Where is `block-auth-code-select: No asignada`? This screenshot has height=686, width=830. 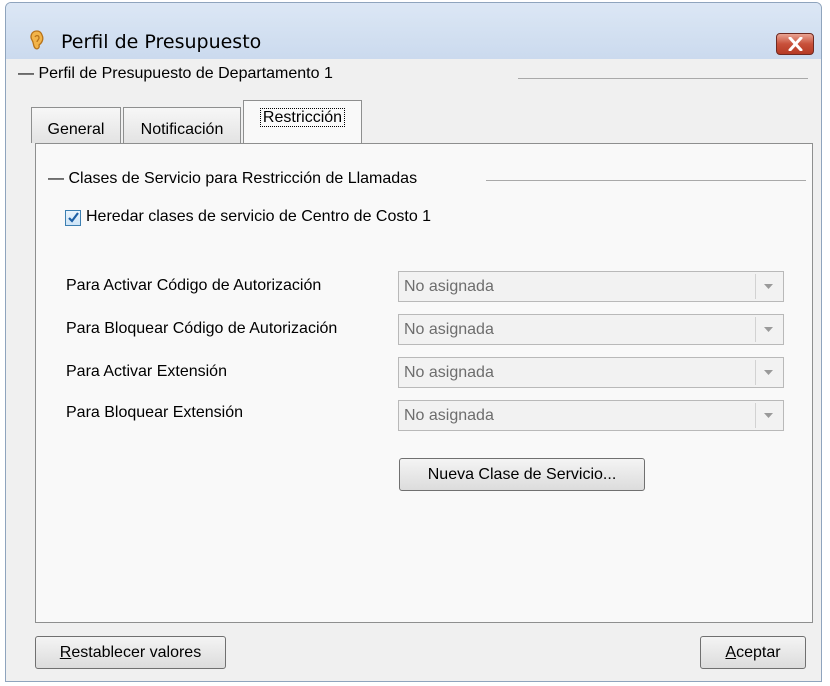 block-auth-code-select: No asignada is located at coordinates (591, 329).